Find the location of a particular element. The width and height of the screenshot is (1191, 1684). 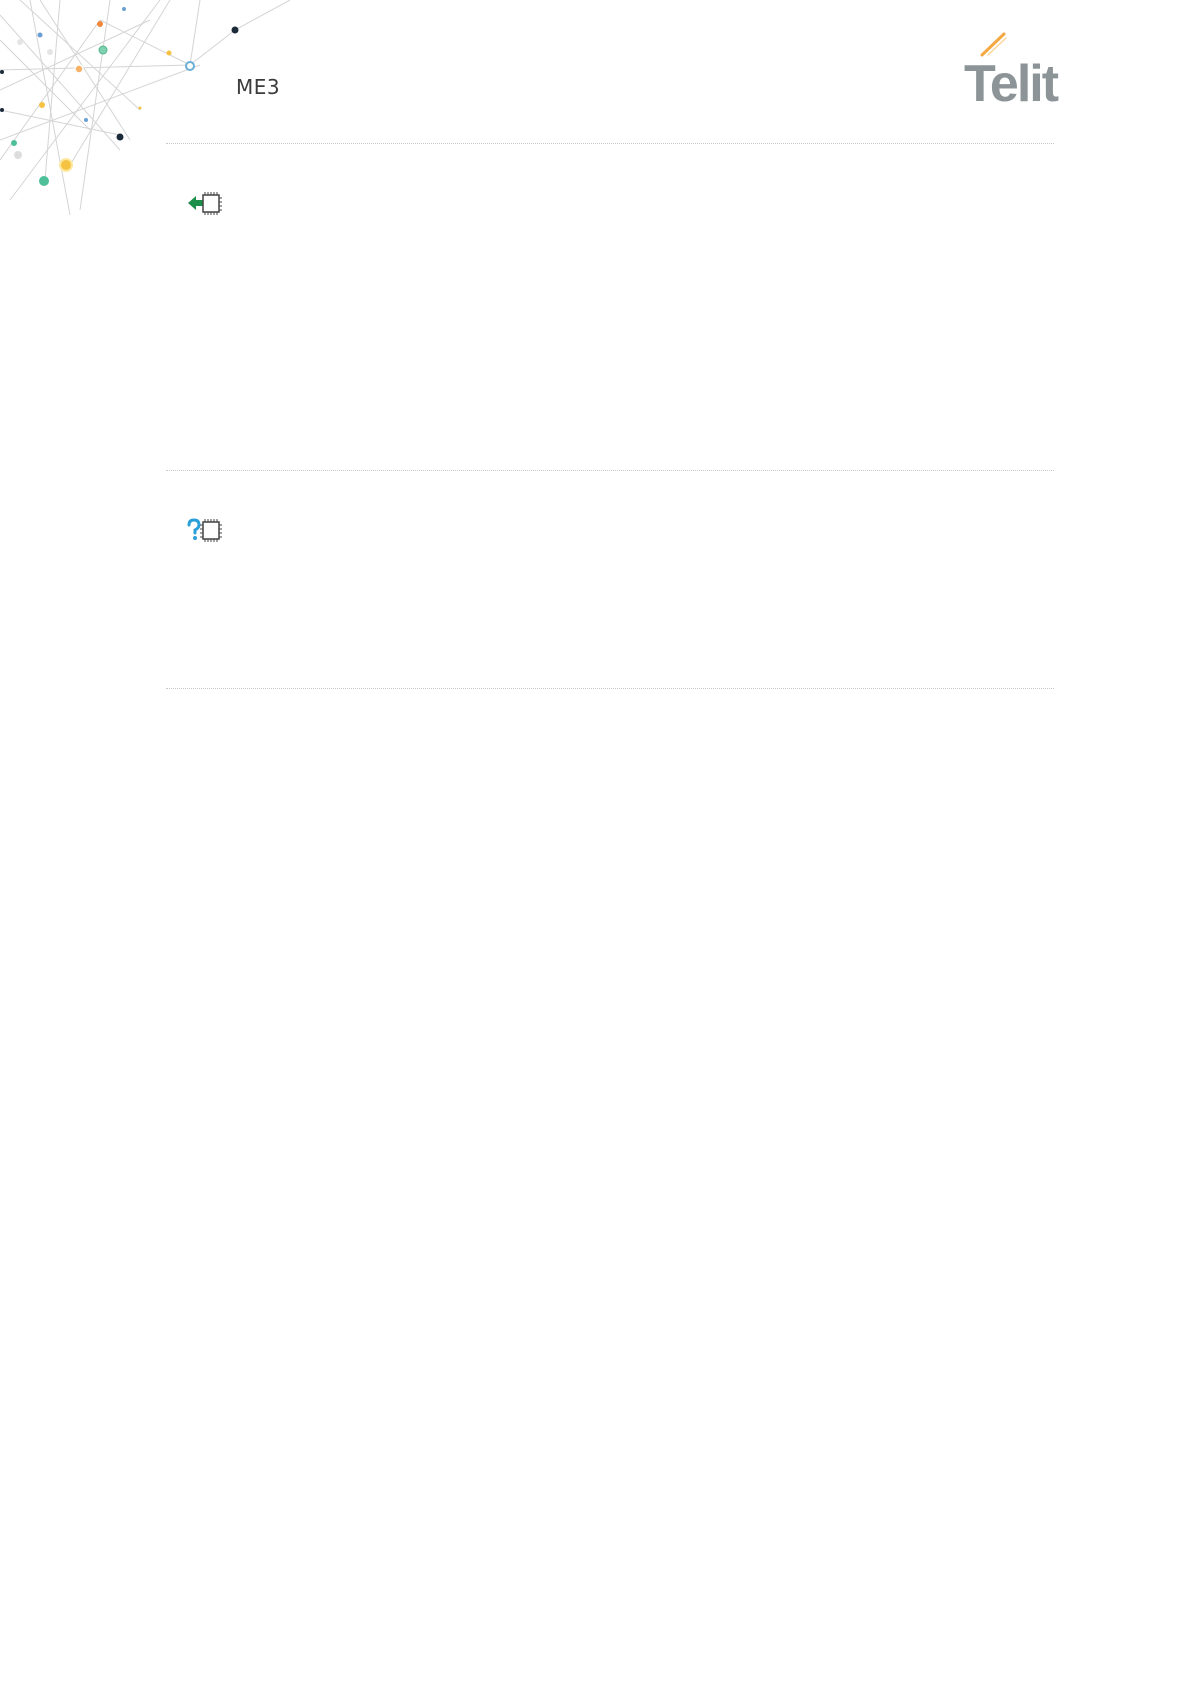

read-command-icon is located at coordinates (204, 530).